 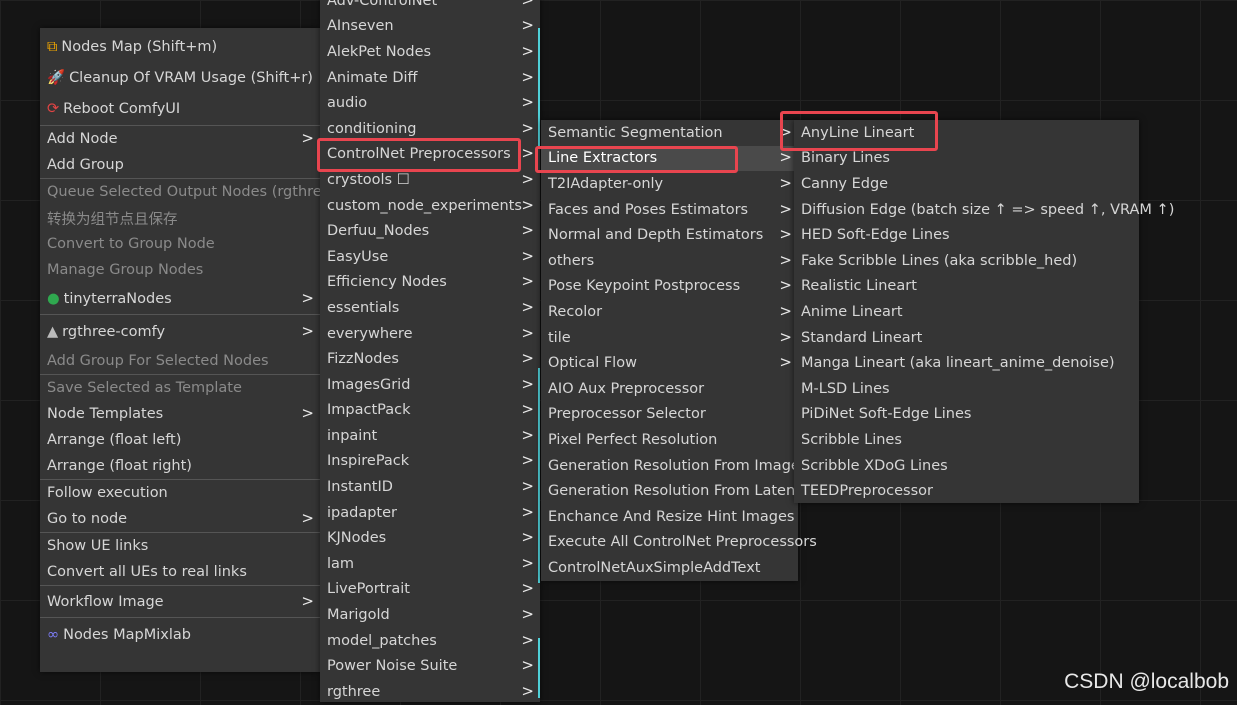 I want to click on line-extractor-anyline-lineart: AnyLine Lineart, so click(x=966, y=133).